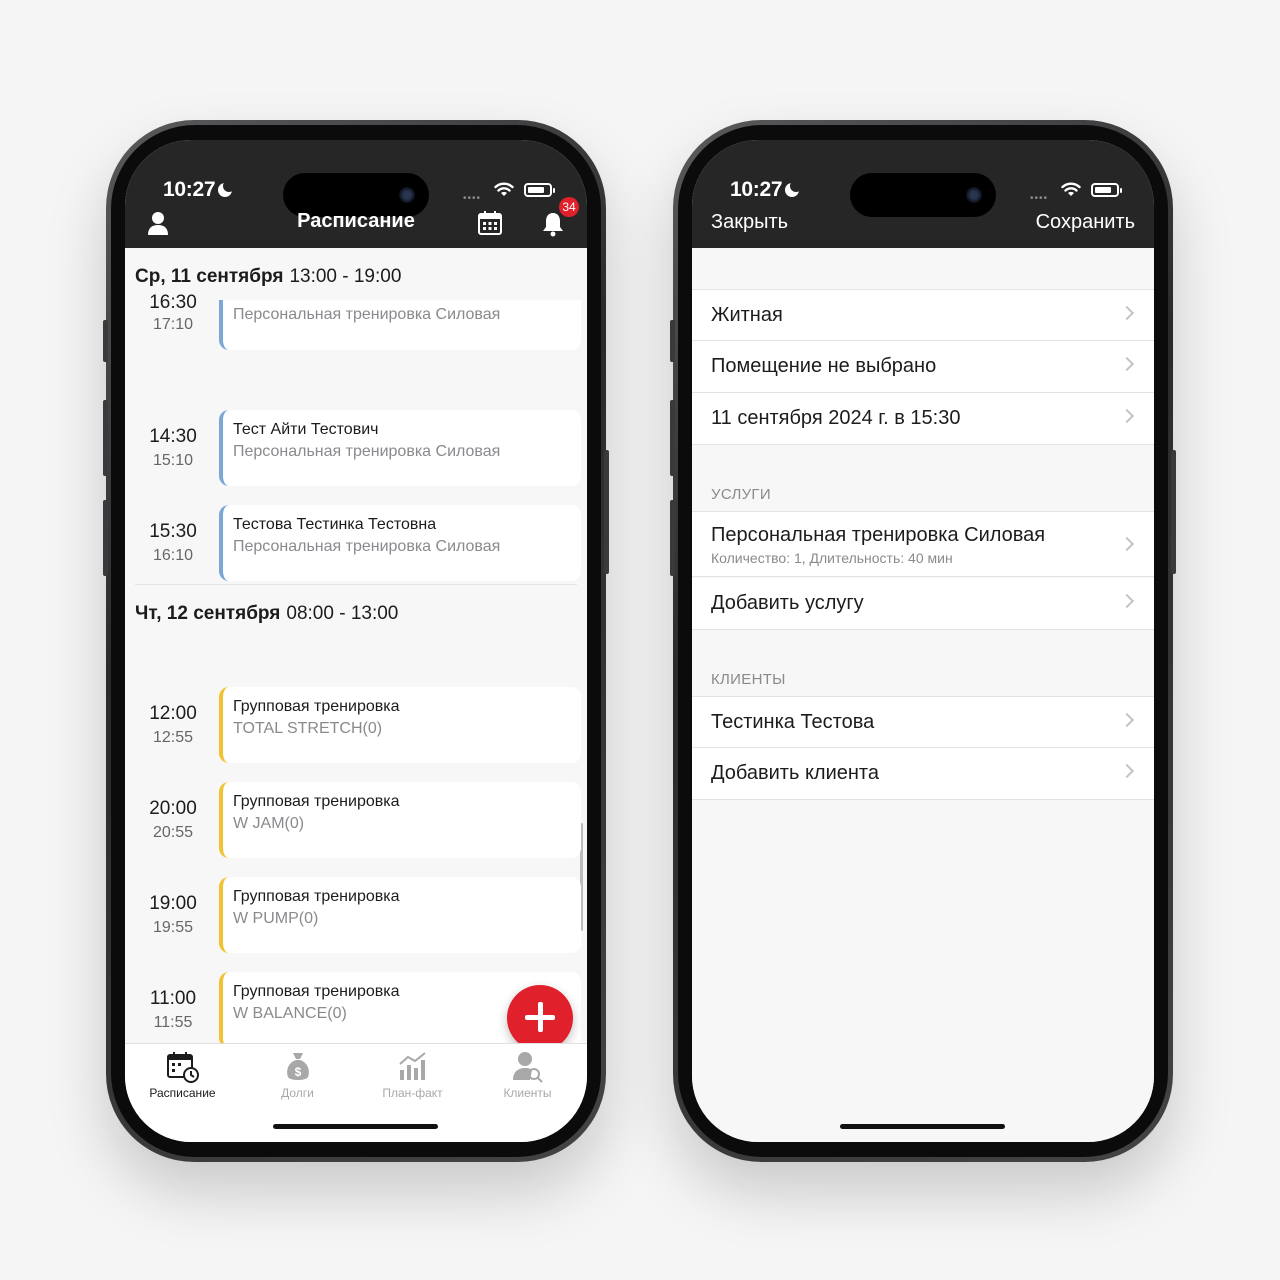  What do you see at coordinates (527, 1075) in the screenshot?
I see `tab-clients: Клиенты` at bounding box center [527, 1075].